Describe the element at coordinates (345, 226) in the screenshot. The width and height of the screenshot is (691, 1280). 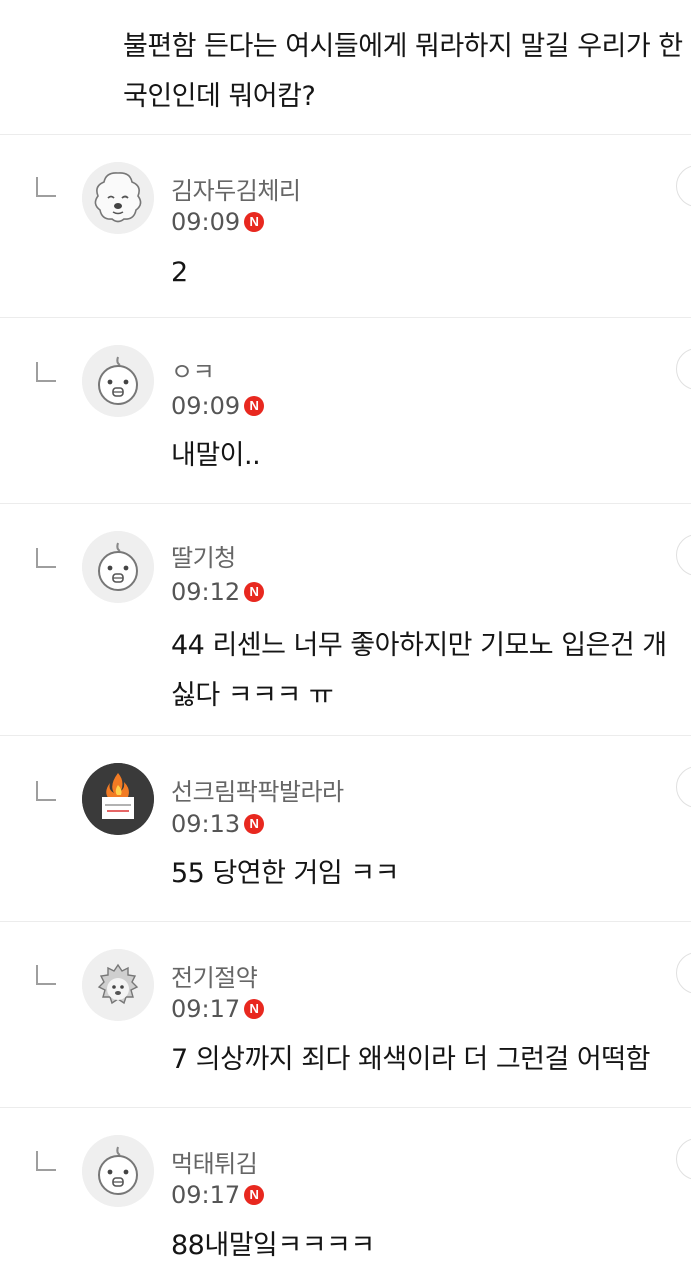
I see `reply-item: 김자두김체리 09:09 N 2` at that location.